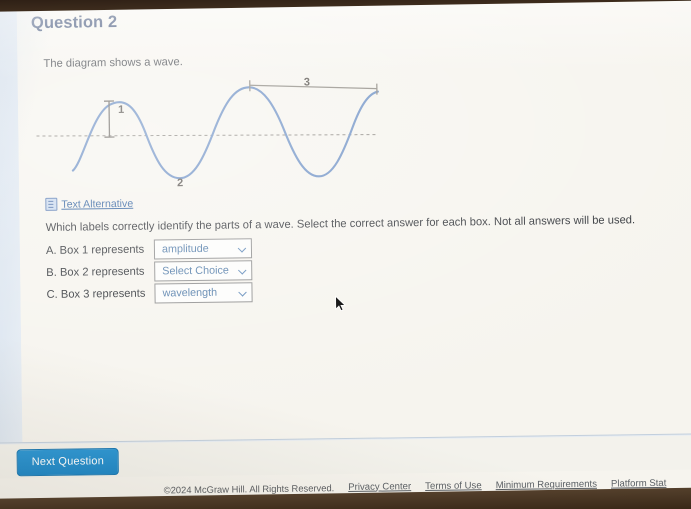 This screenshot has width=691, height=509. Describe the element at coordinates (379, 487) in the screenshot. I see `footer-link-privacy-center: Privacy Center` at that location.